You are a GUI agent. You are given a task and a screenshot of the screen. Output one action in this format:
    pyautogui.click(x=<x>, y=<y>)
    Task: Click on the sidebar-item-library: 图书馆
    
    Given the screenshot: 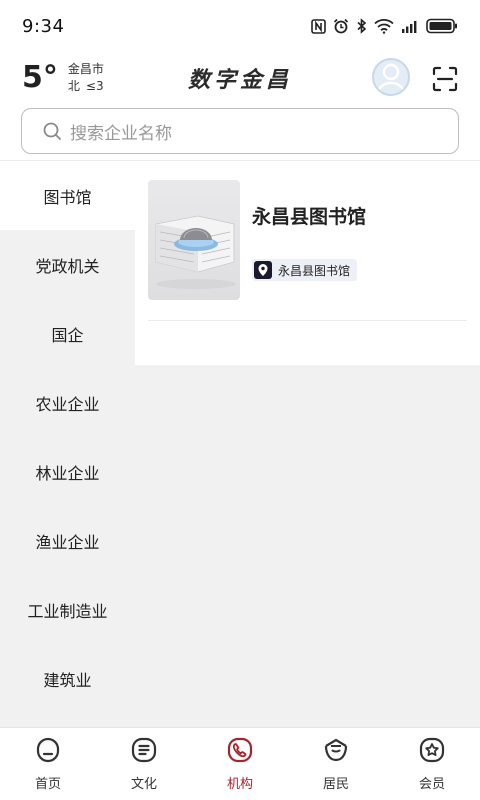 What is the action you would take?
    pyautogui.click(x=67, y=195)
    